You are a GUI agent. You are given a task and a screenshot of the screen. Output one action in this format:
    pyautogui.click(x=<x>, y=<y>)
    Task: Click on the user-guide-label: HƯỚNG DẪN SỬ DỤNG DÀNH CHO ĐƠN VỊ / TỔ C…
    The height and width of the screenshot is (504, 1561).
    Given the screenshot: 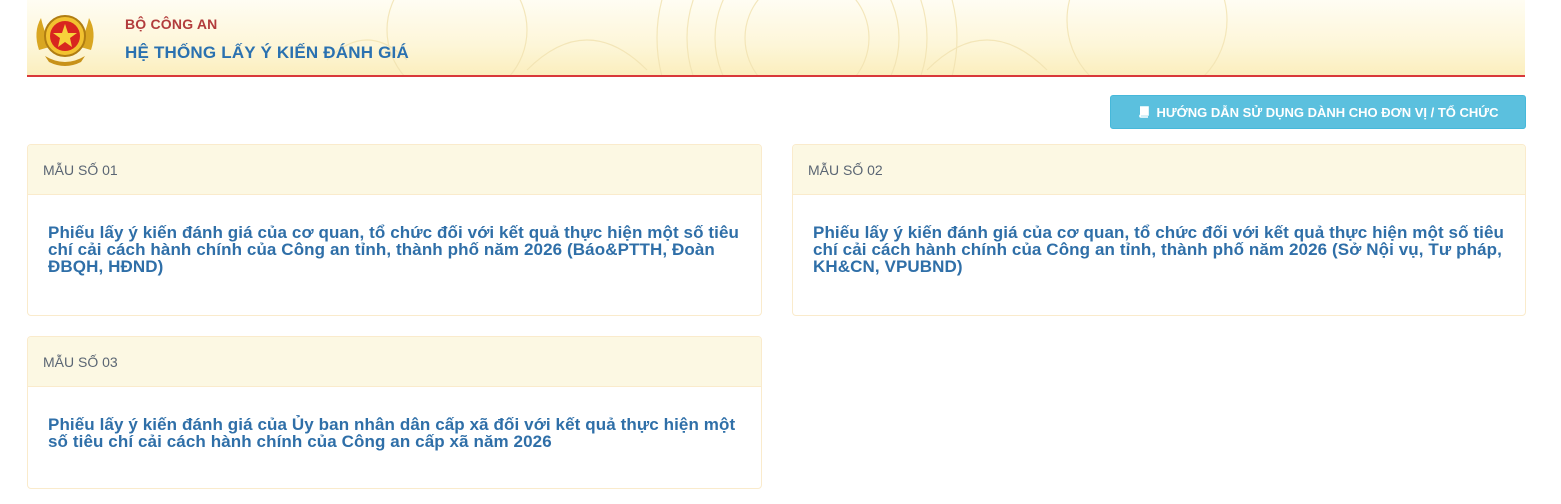 What is the action you would take?
    pyautogui.click(x=1327, y=112)
    